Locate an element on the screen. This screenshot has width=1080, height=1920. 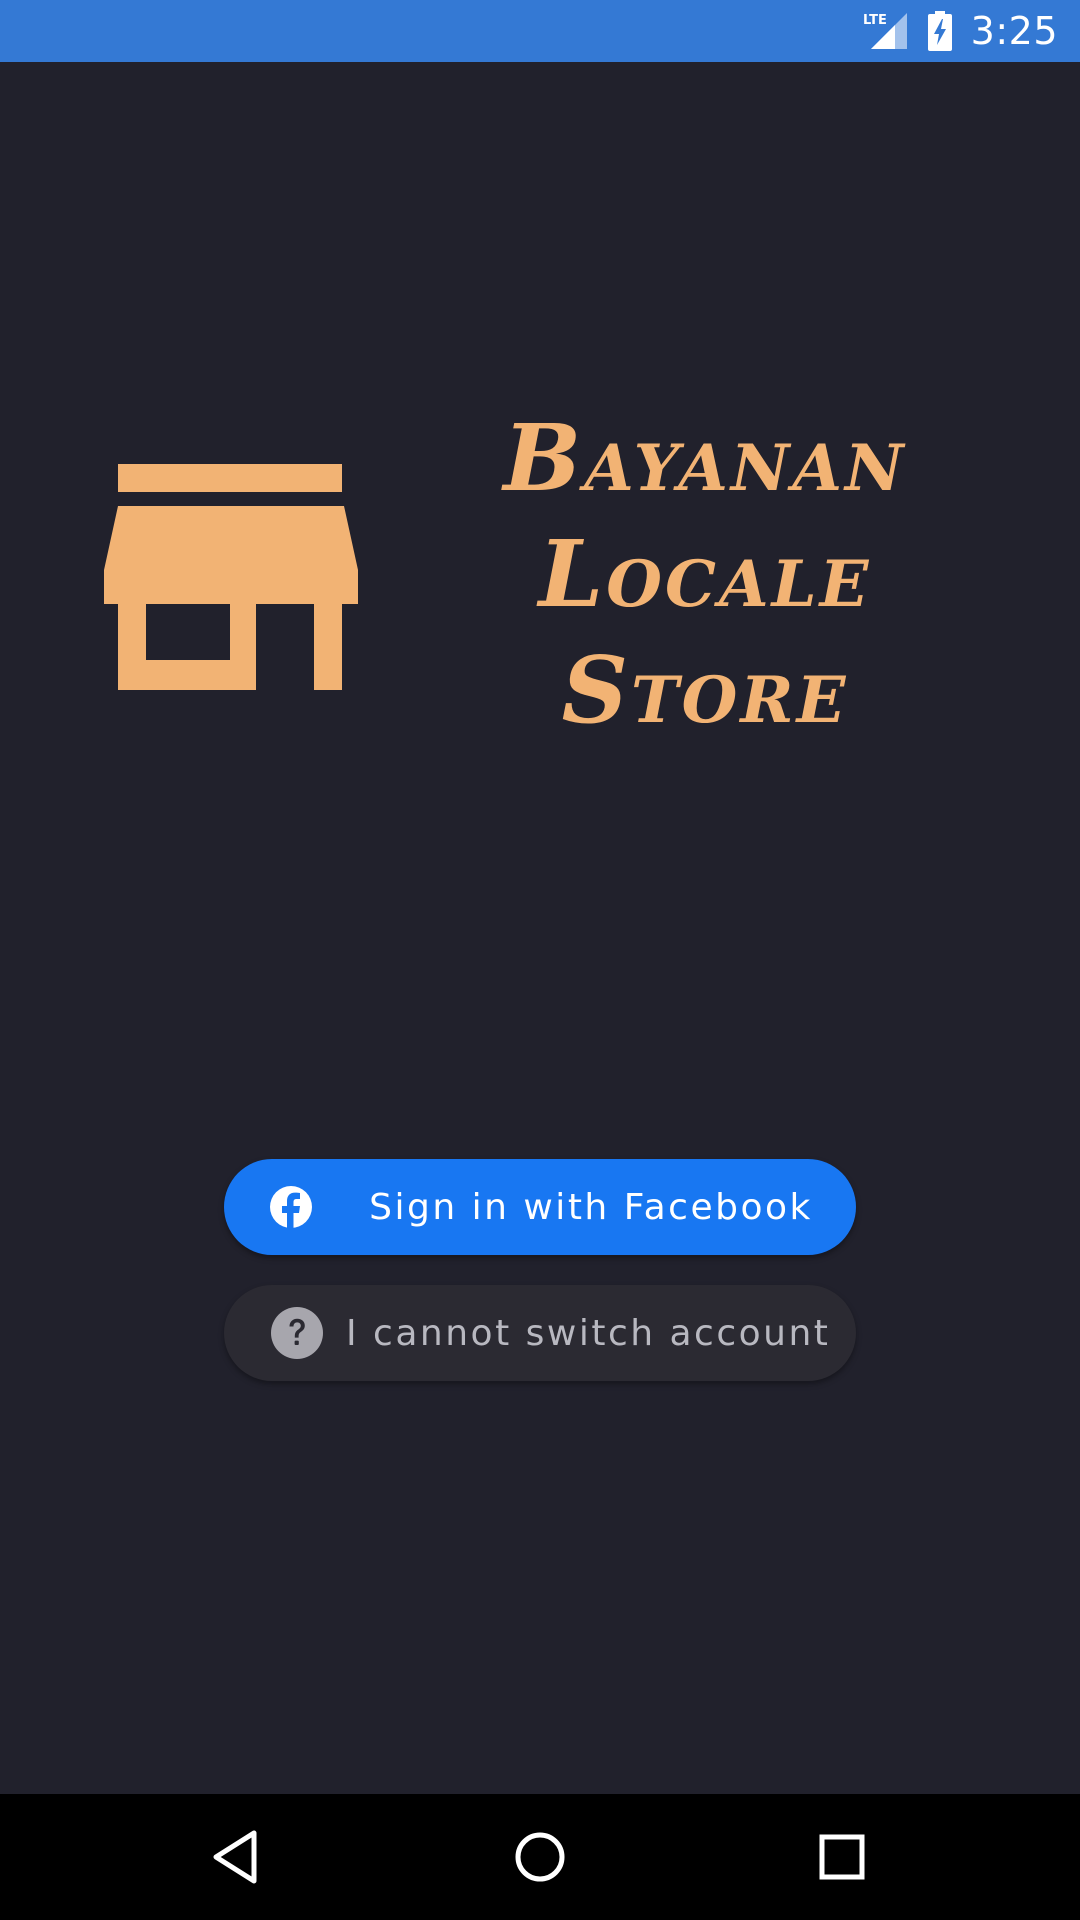
clock: 3:25 is located at coordinates (1014, 31).